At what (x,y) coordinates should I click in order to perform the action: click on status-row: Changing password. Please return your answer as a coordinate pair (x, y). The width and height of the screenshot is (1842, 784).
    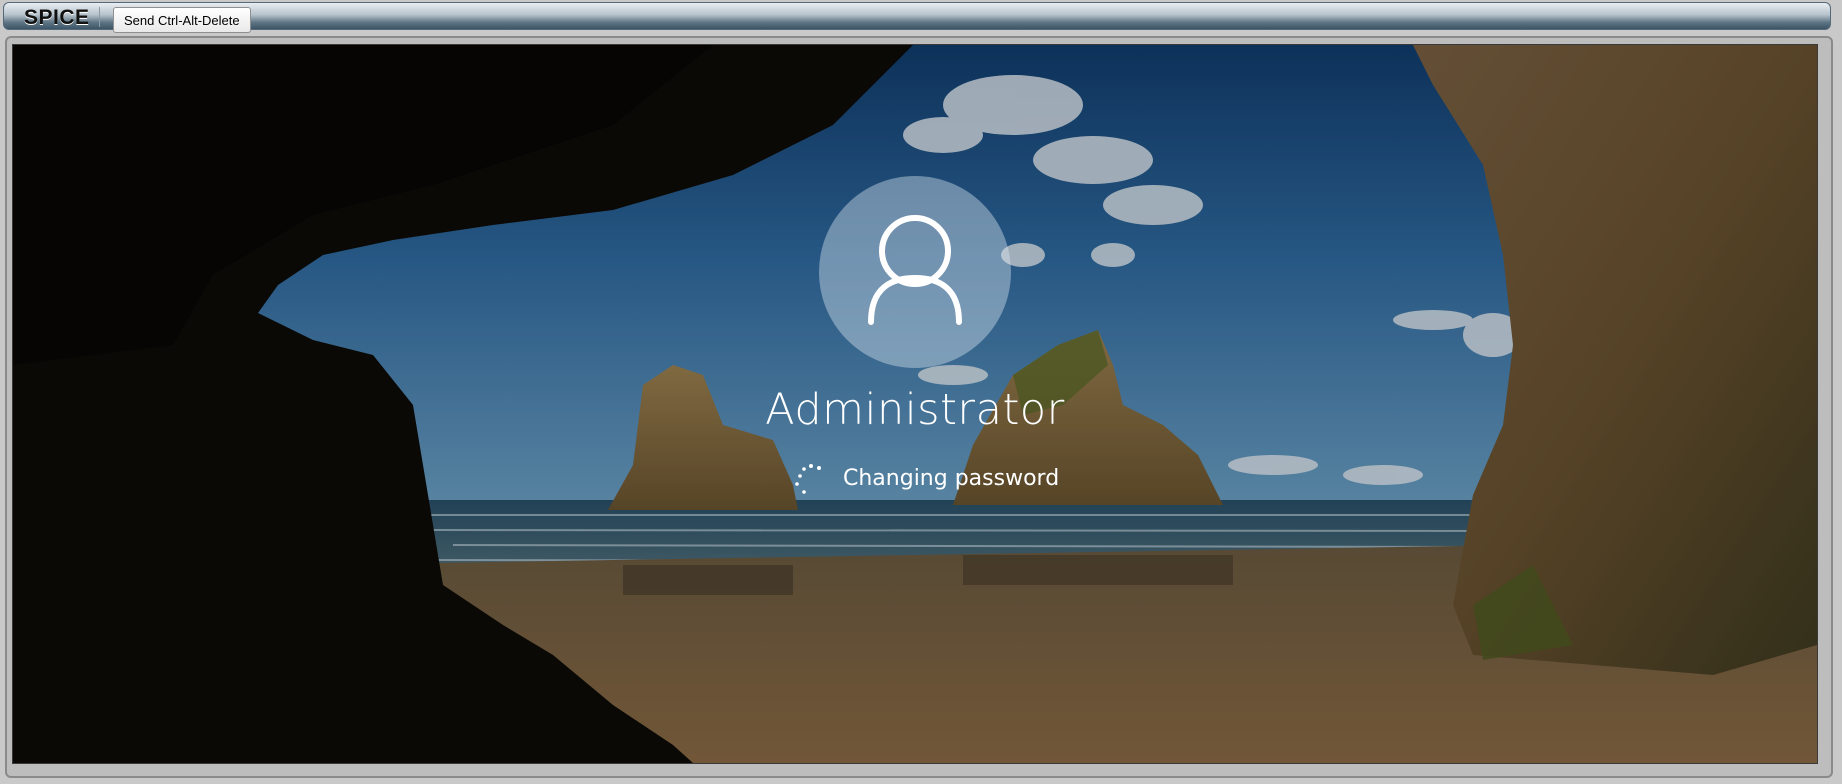
    Looking at the image, I should click on (926, 477).